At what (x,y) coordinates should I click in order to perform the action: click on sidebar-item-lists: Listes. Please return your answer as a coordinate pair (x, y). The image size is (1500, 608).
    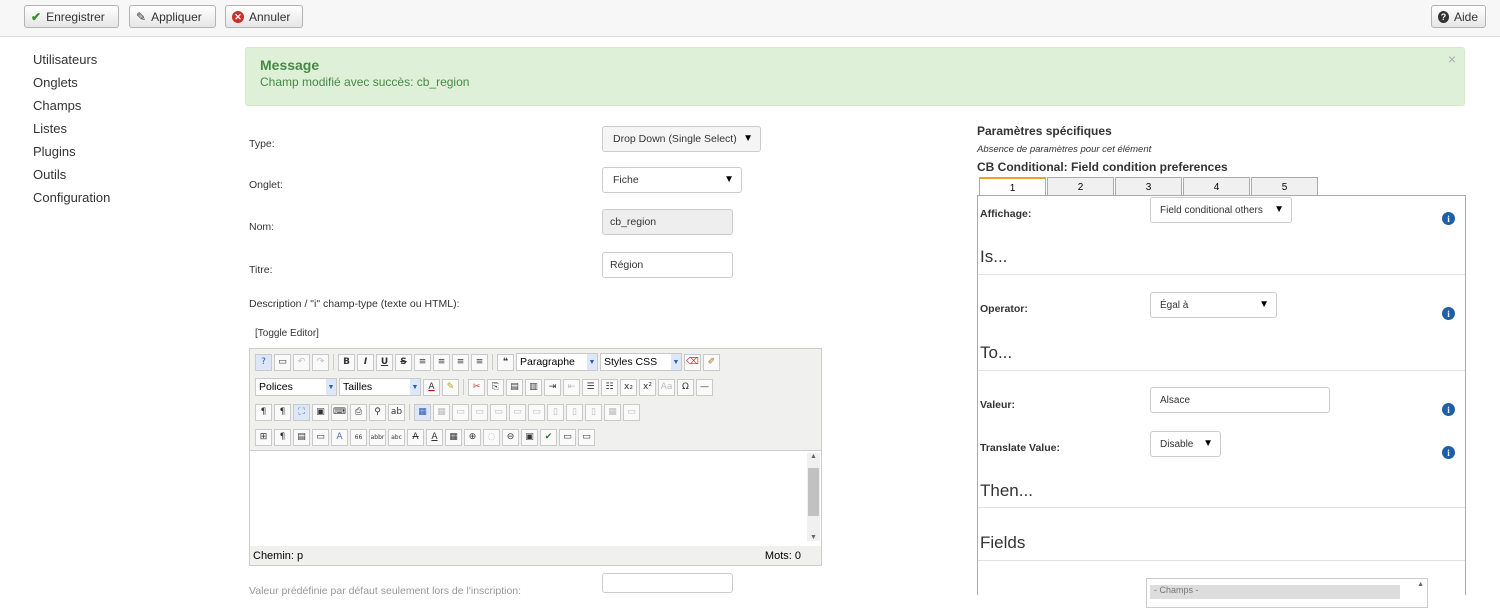
    Looking at the image, I should click on (71, 131).